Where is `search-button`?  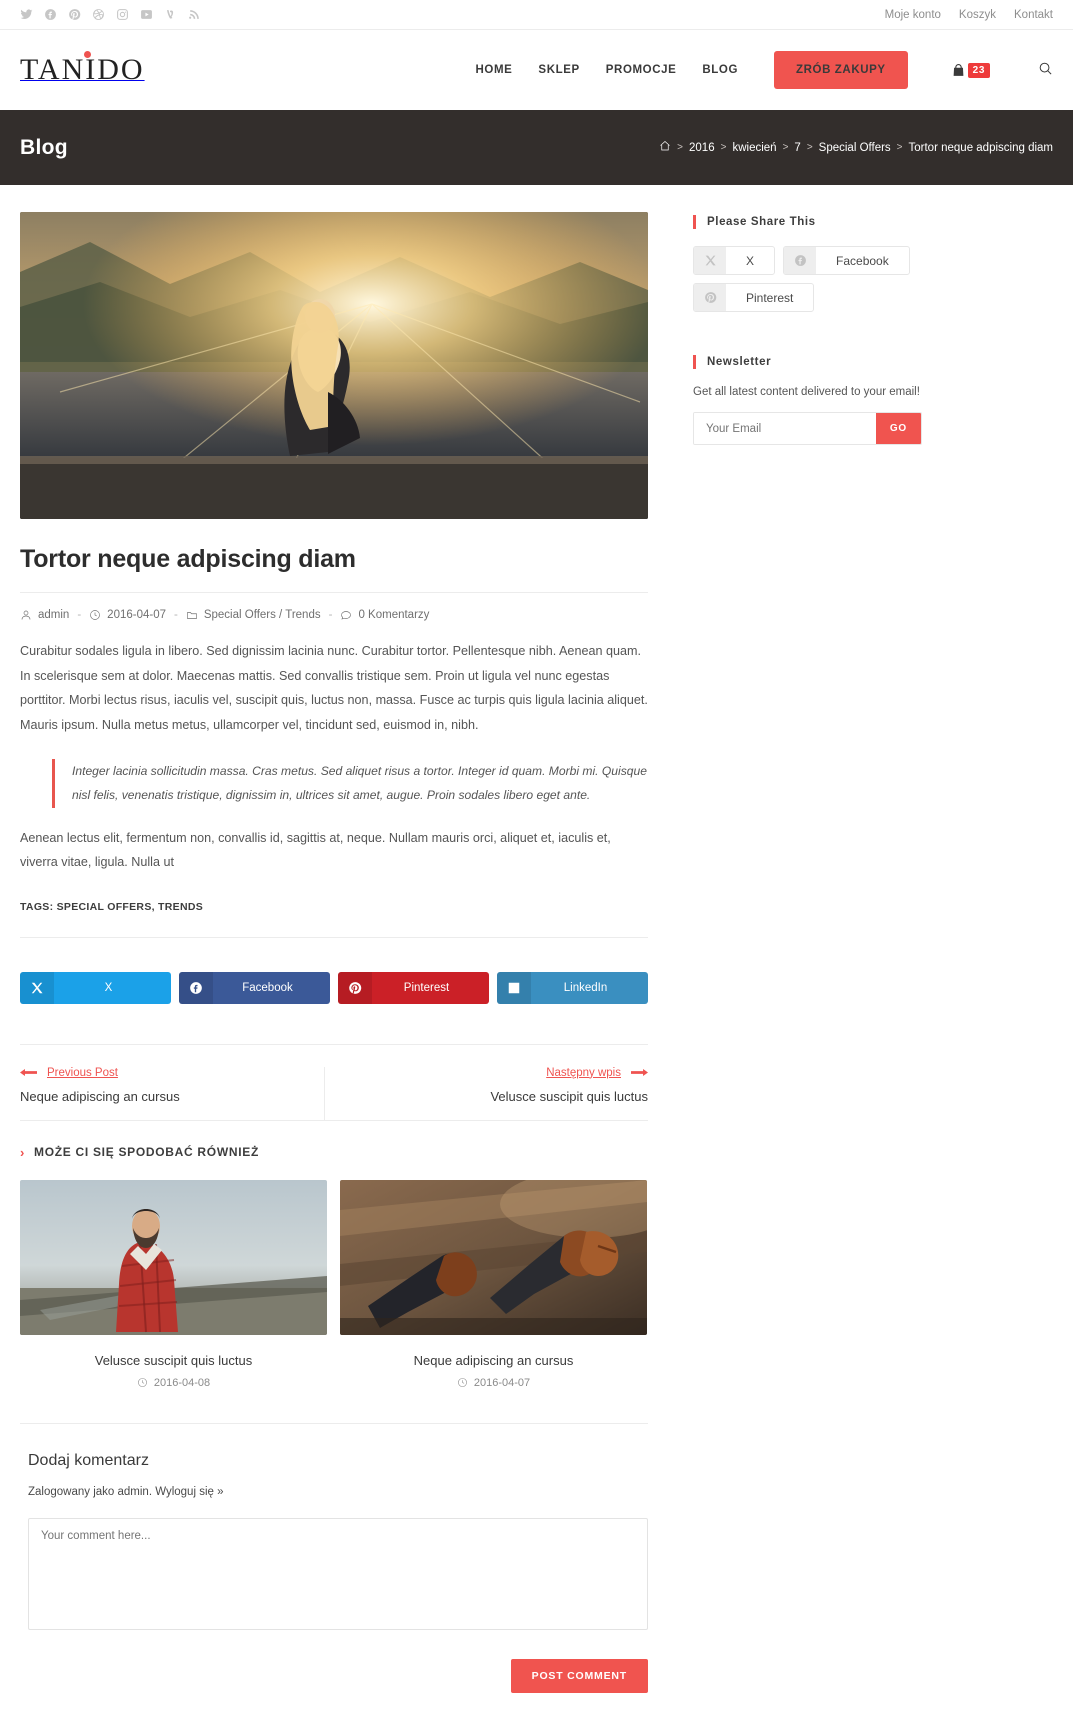 search-button is located at coordinates (1034, 70).